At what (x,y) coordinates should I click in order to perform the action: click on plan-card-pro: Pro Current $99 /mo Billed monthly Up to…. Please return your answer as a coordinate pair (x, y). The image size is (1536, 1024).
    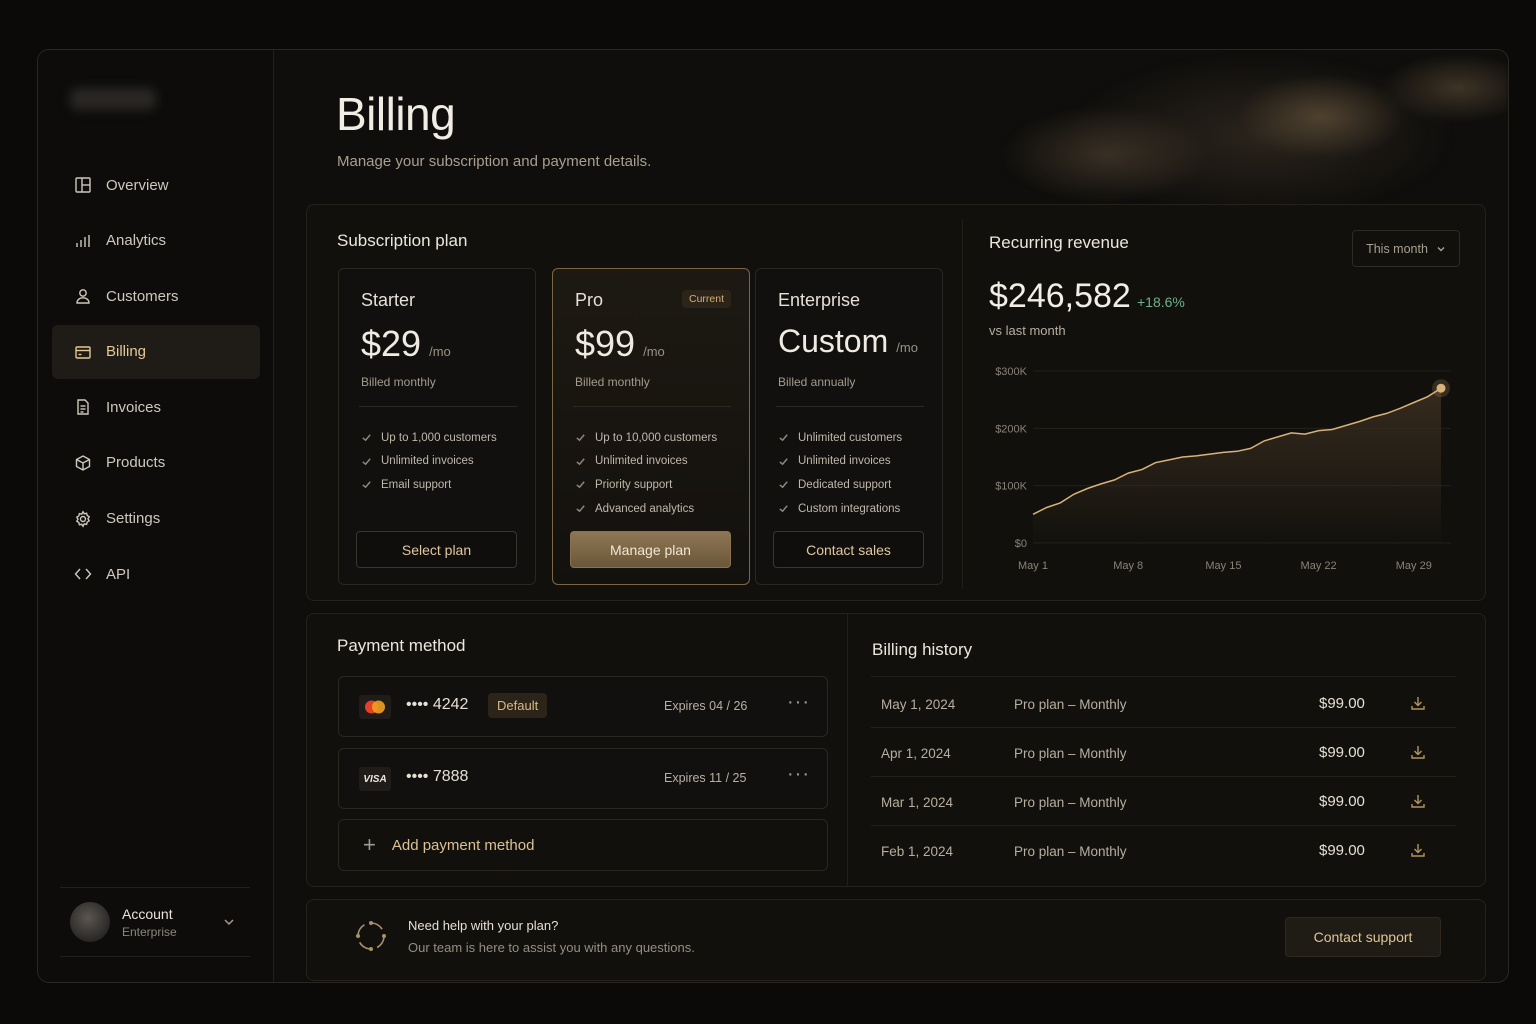
    Looking at the image, I should click on (651, 426).